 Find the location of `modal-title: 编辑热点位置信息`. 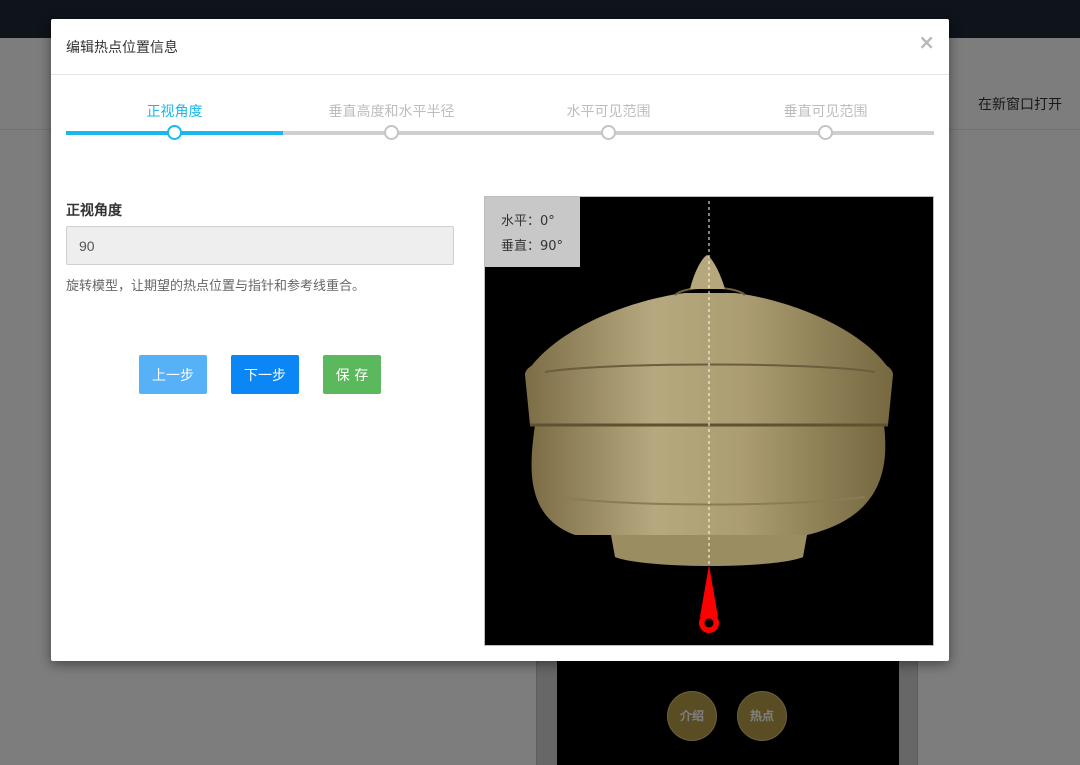

modal-title: 编辑热点位置信息 is located at coordinates (122, 48).